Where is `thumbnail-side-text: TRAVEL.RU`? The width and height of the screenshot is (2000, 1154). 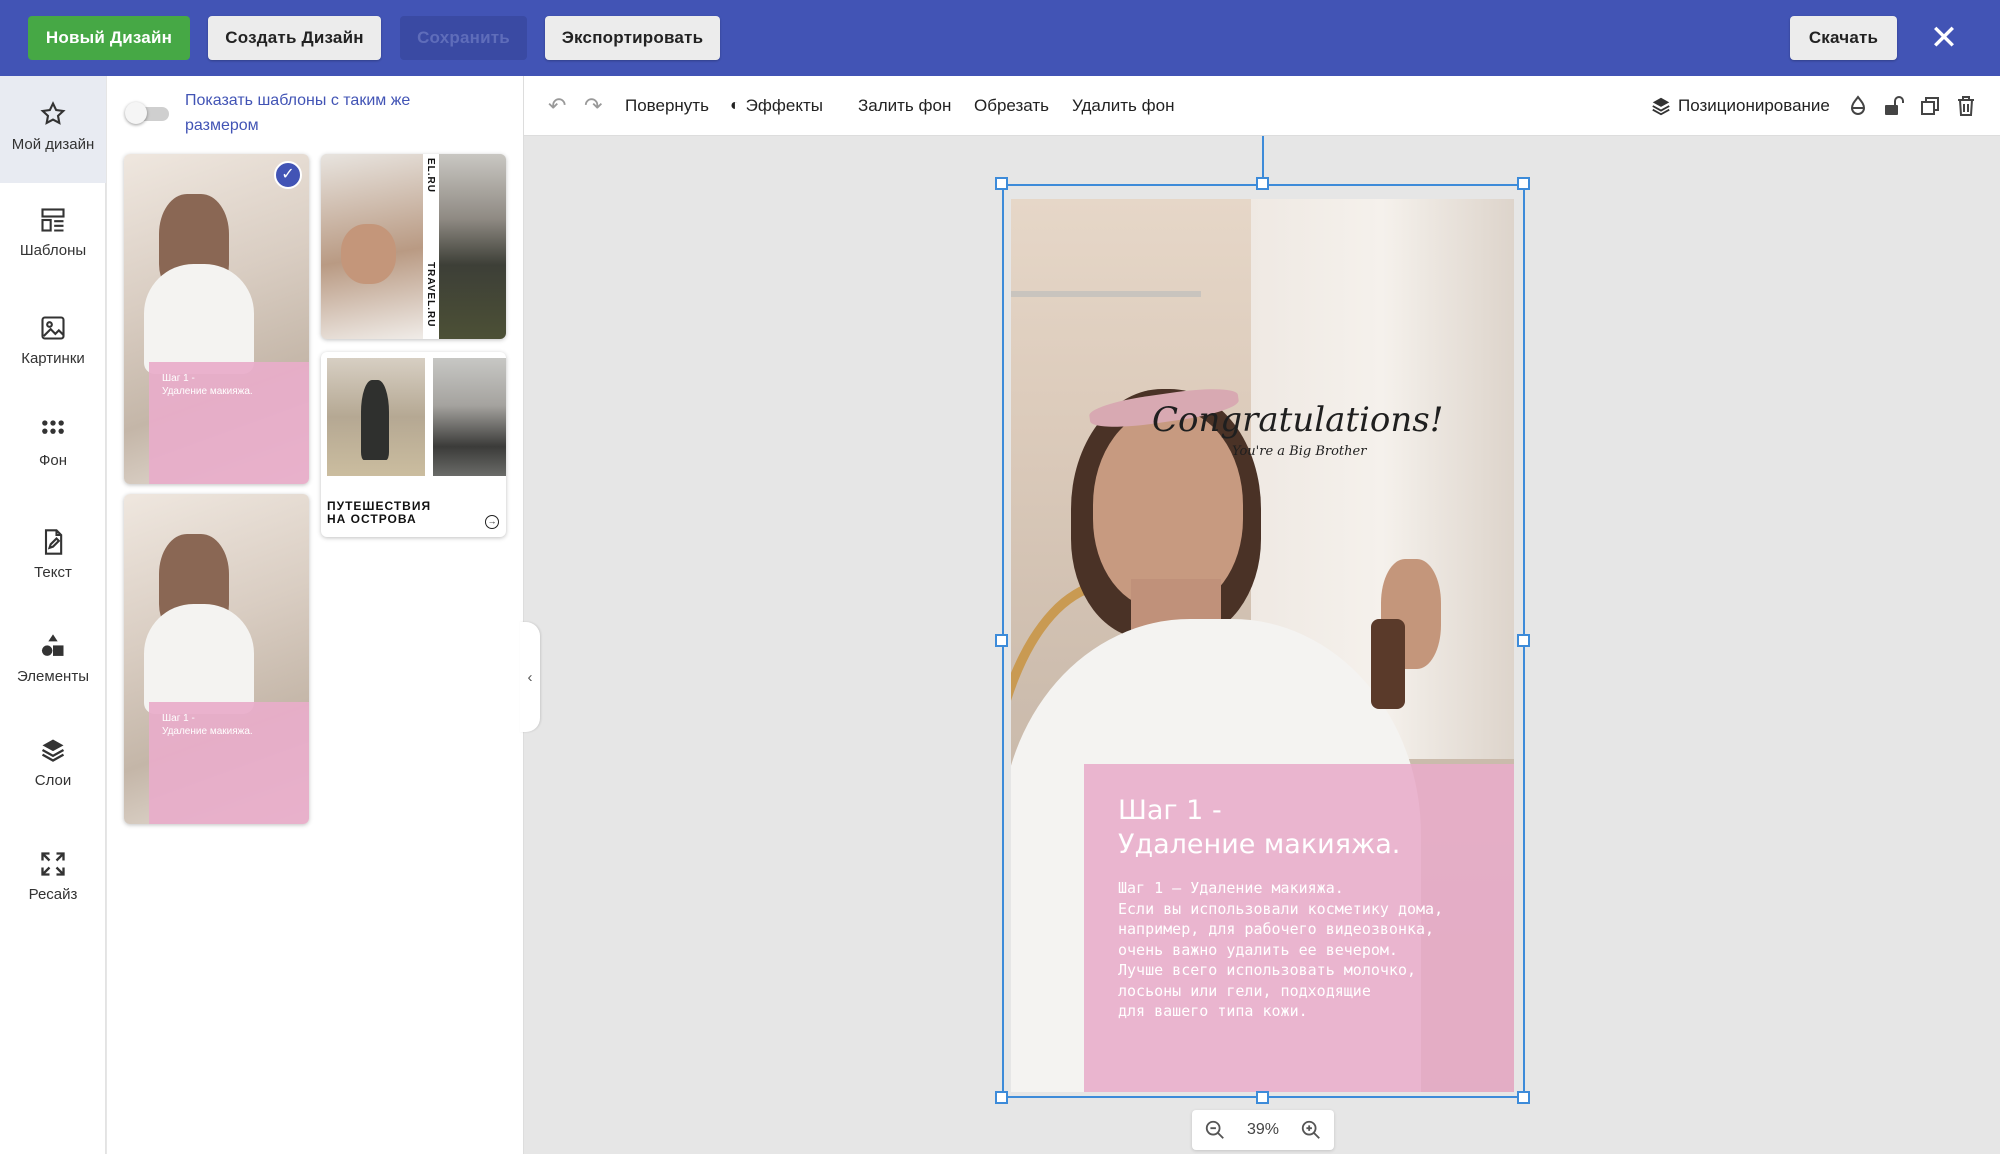 thumbnail-side-text: TRAVEL.RU is located at coordinates (430, 295).